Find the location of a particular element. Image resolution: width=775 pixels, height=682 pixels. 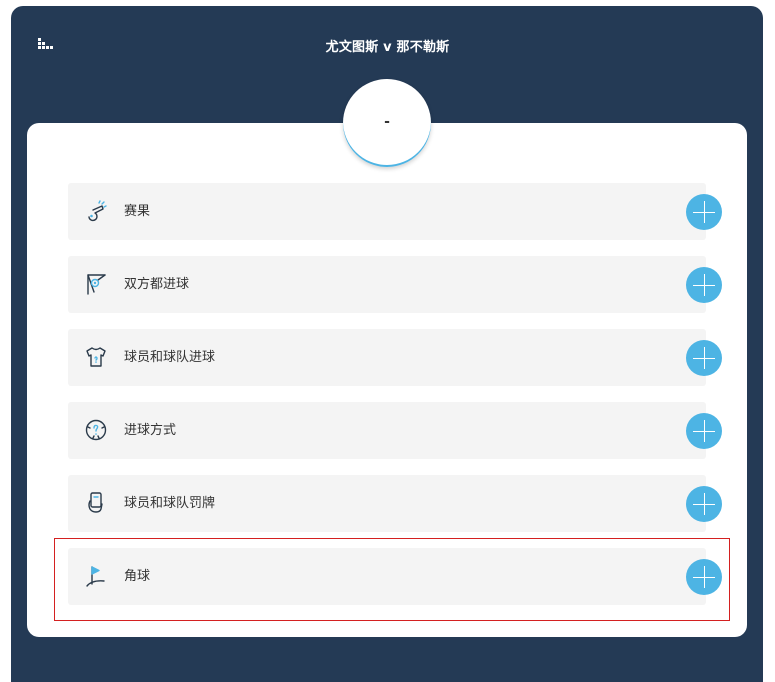

market-label: 进球方式 is located at coordinates (150, 430).